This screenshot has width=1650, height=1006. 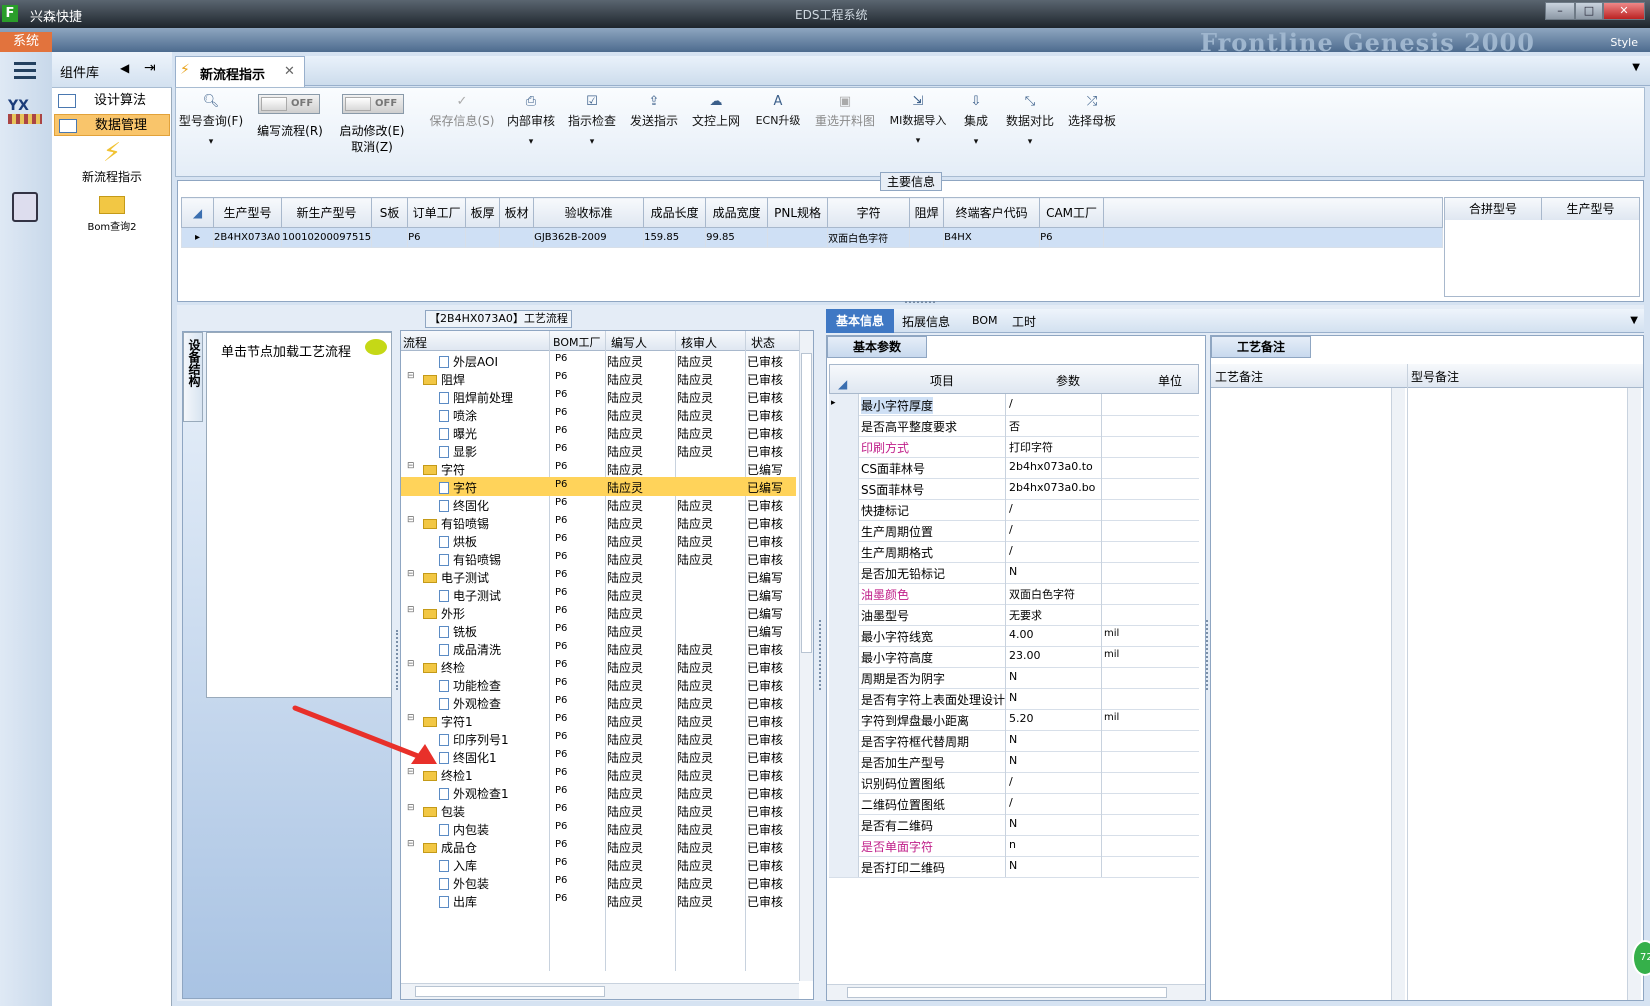 What do you see at coordinates (1014, 804) in the screenshot?
I see `param-row: 二维码位置图纸 /` at bounding box center [1014, 804].